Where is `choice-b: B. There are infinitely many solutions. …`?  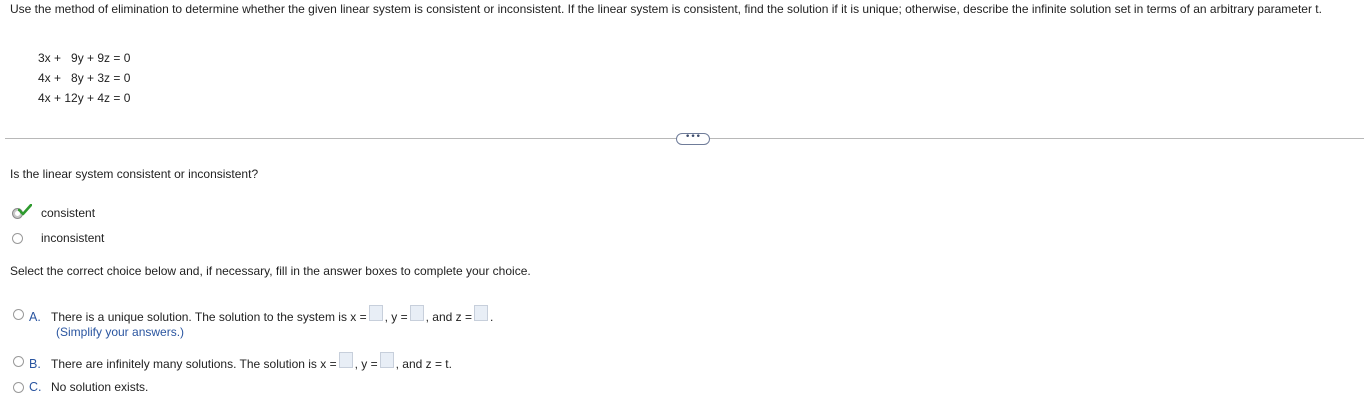
choice-b: B. There are infinitely many solutions. … is located at coordinates (232, 361).